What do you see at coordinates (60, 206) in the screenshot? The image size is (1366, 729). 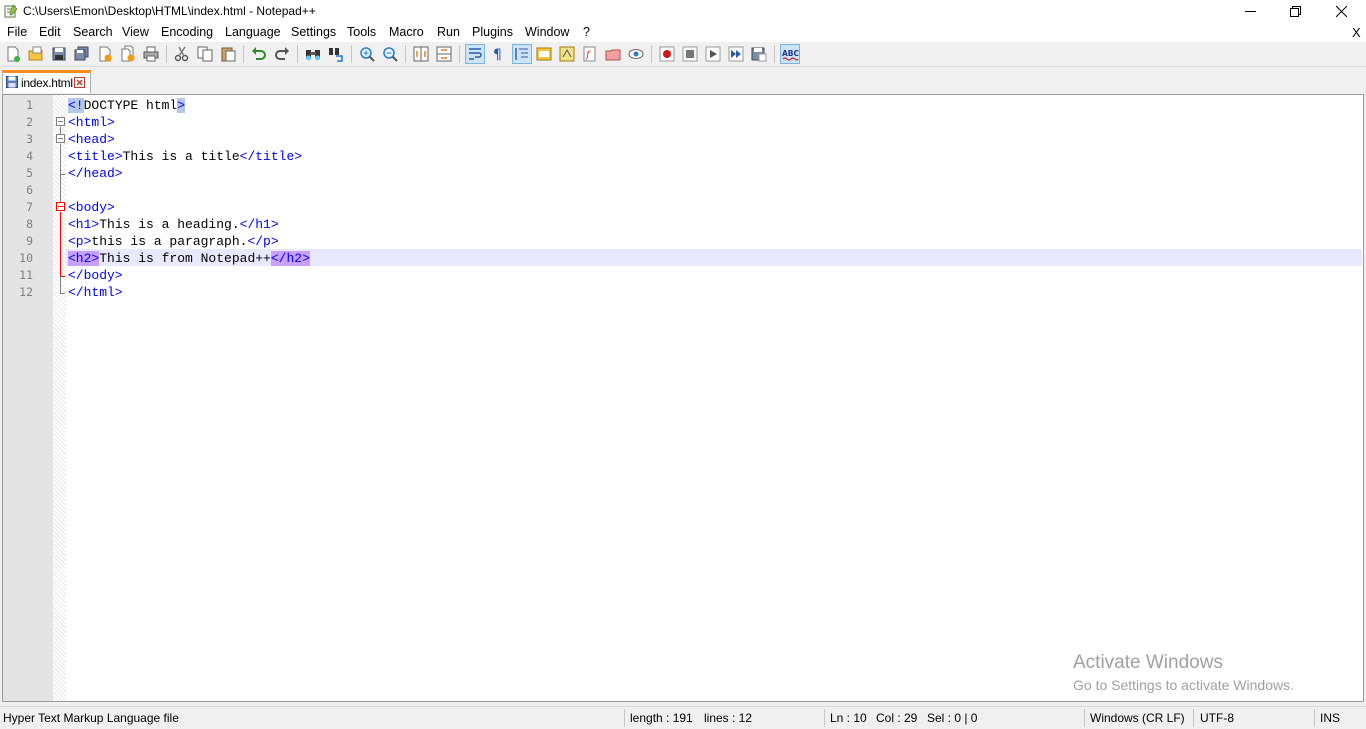 I see `fold-toggle-body` at bounding box center [60, 206].